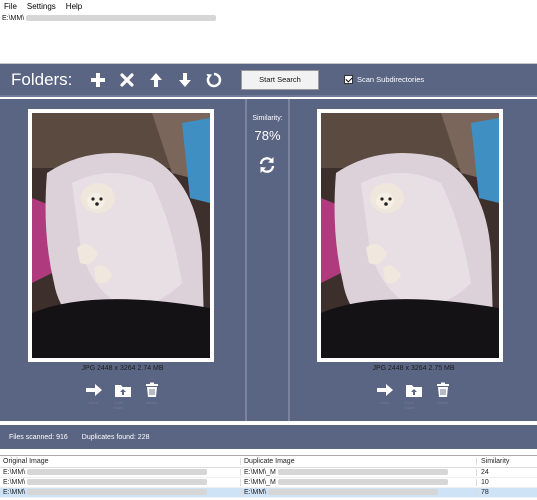 The image size is (537, 500). Describe the element at coordinates (10, 6) in the screenshot. I see `menu-file: File` at that location.